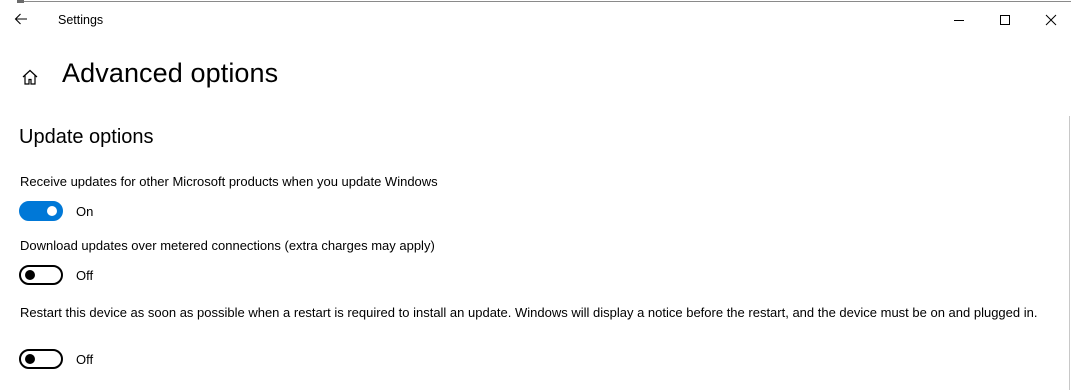 This screenshot has height=390, width=1071. I want to click on page-title: Advanced options, so click(170, 73).